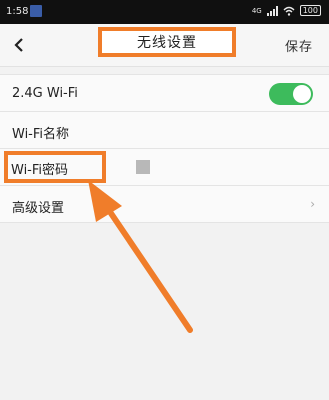 The width and height of the screenshot is (329, 400). What do you see at coordinates (310, 10) in the screenshot?
I see `battery-icon: 100` at bounding box center [310, 10].